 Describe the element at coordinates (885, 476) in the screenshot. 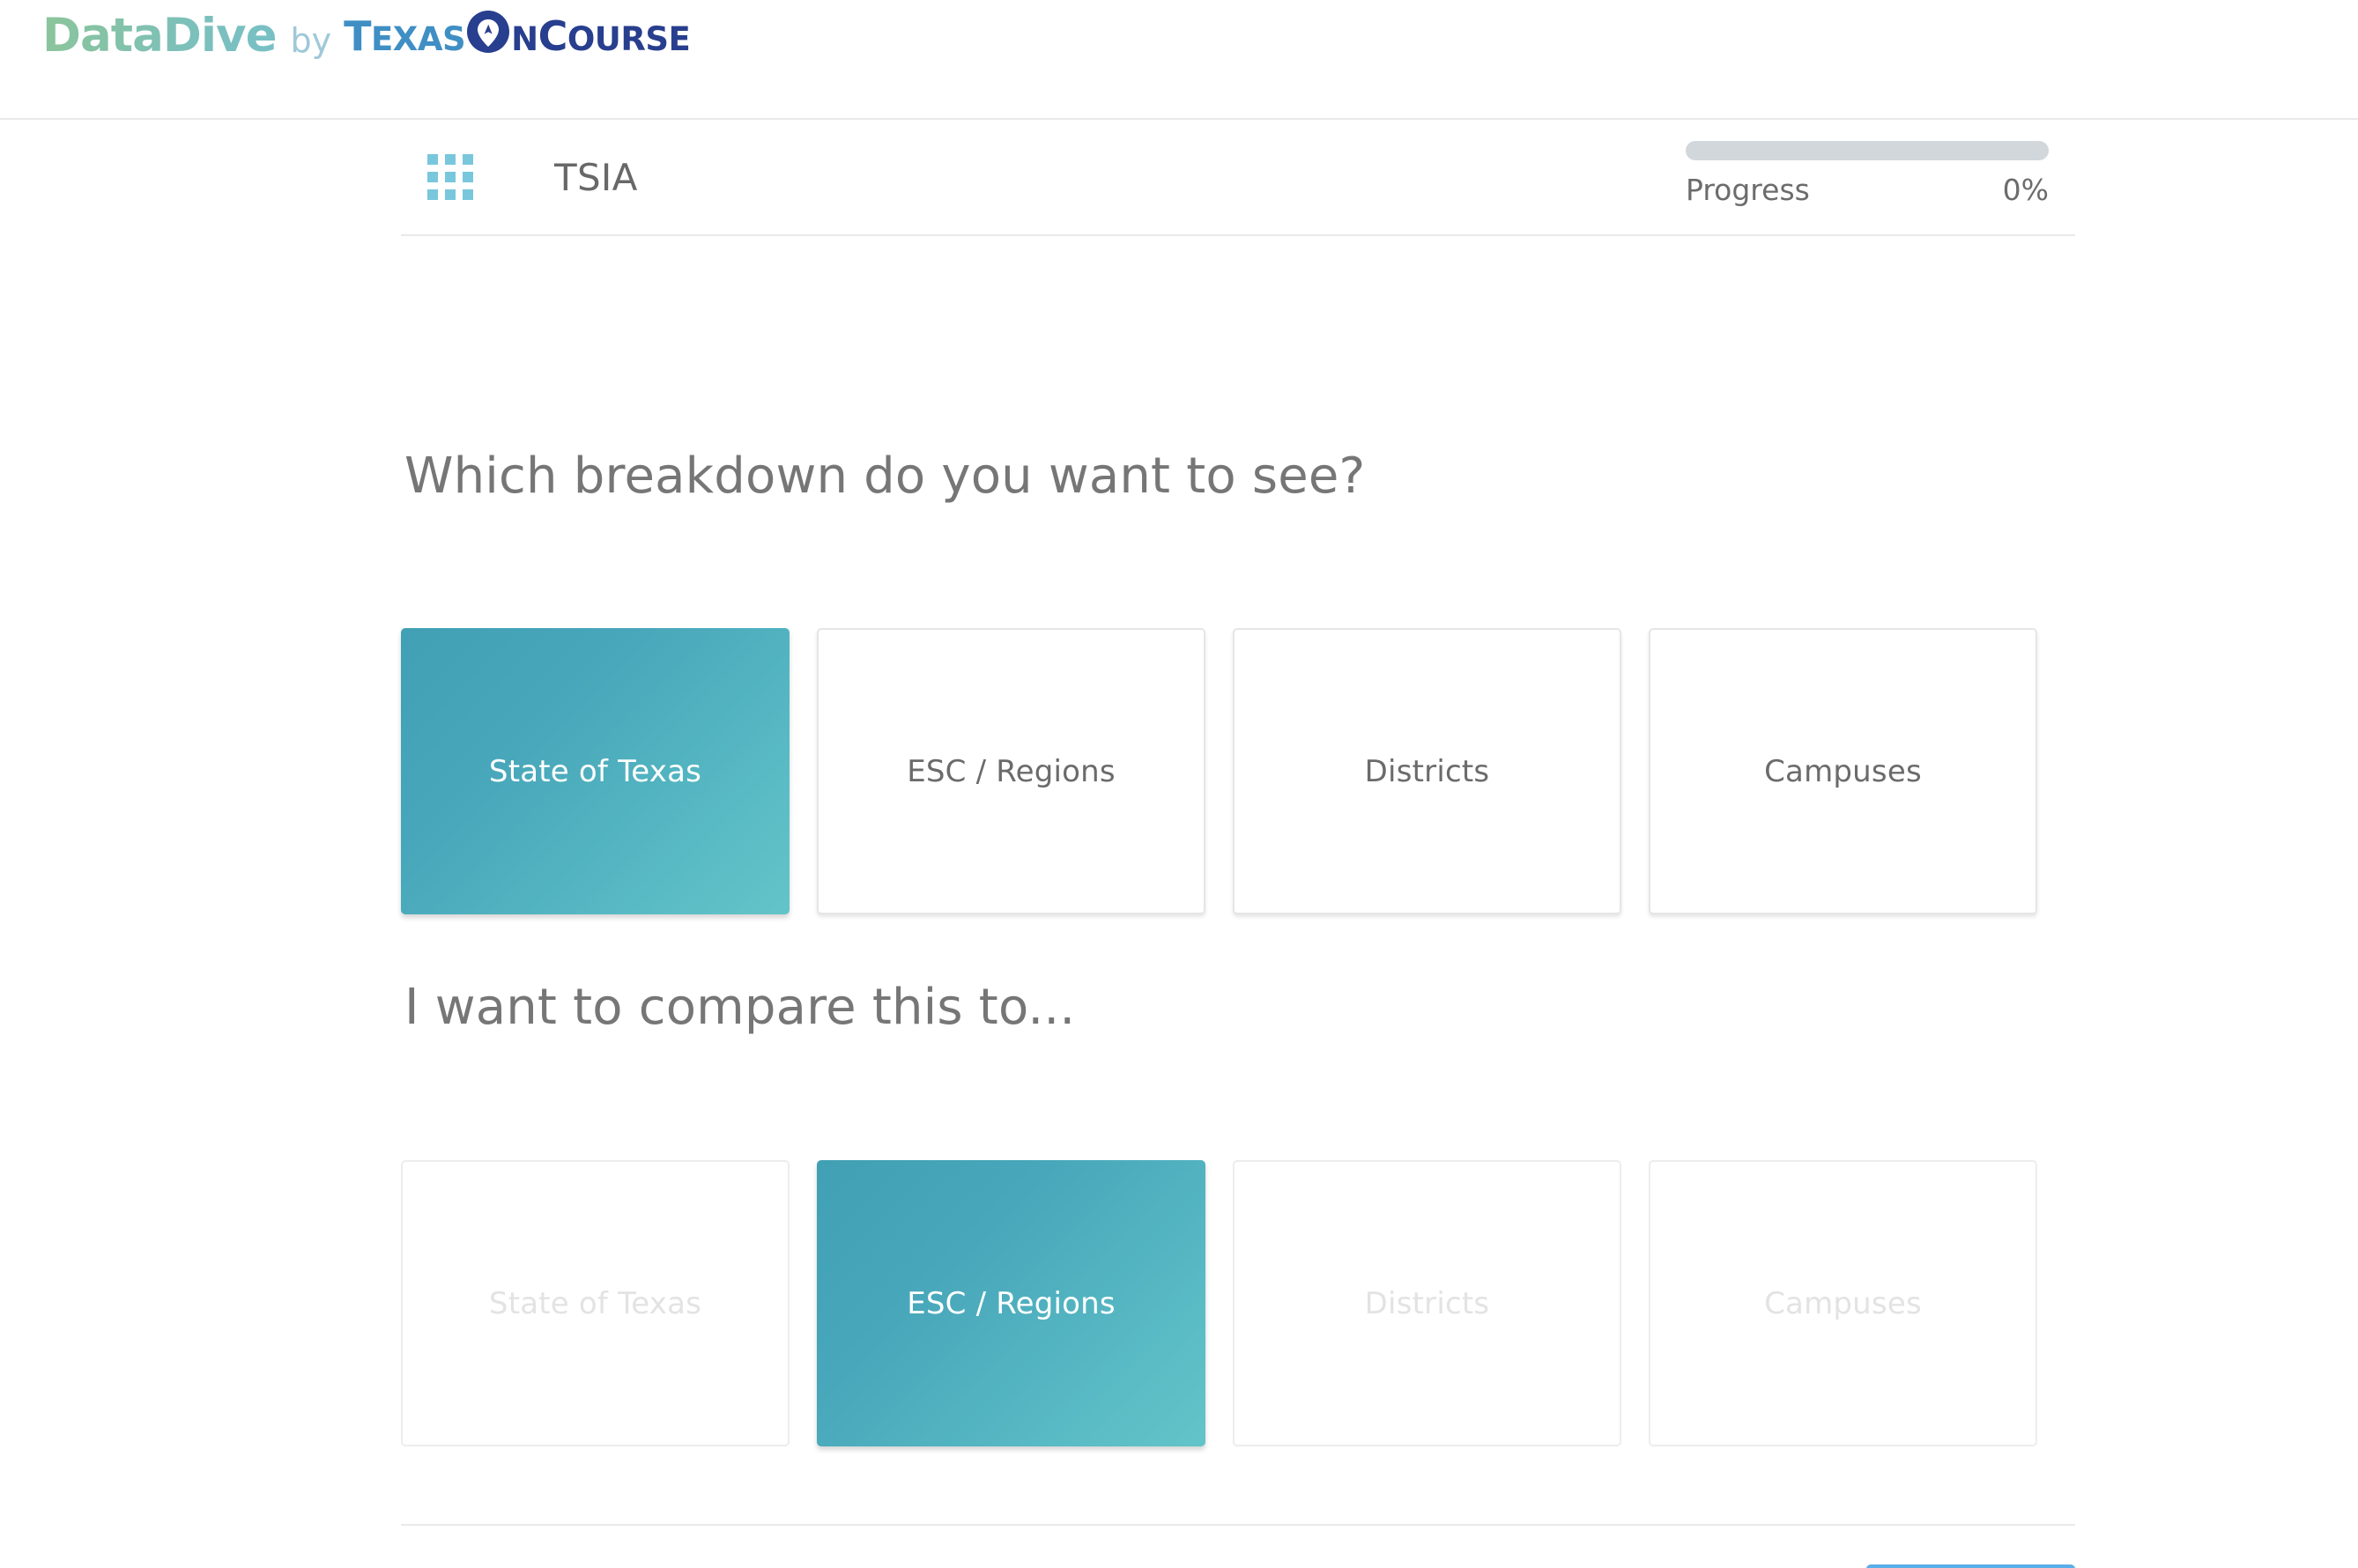

I see `breakdown-question-heading: Which breakdown do you want to see?` at that location.